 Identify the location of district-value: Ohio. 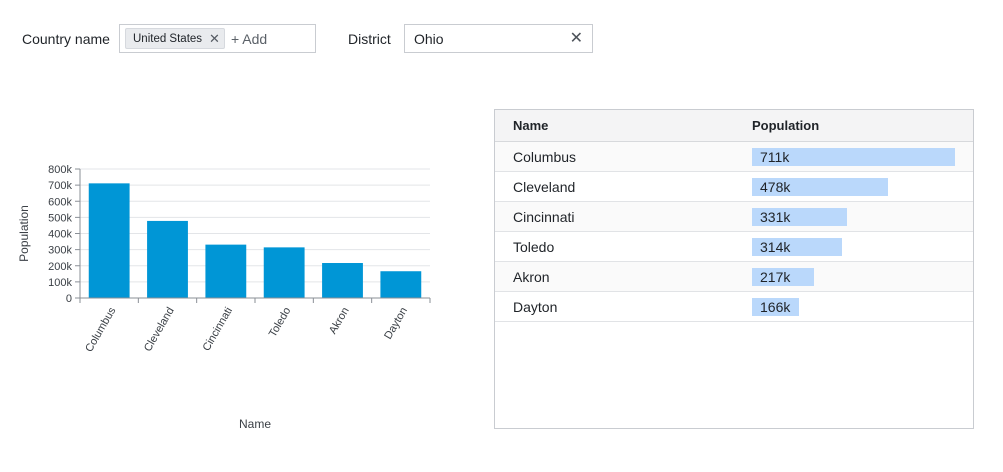
(429, 38).